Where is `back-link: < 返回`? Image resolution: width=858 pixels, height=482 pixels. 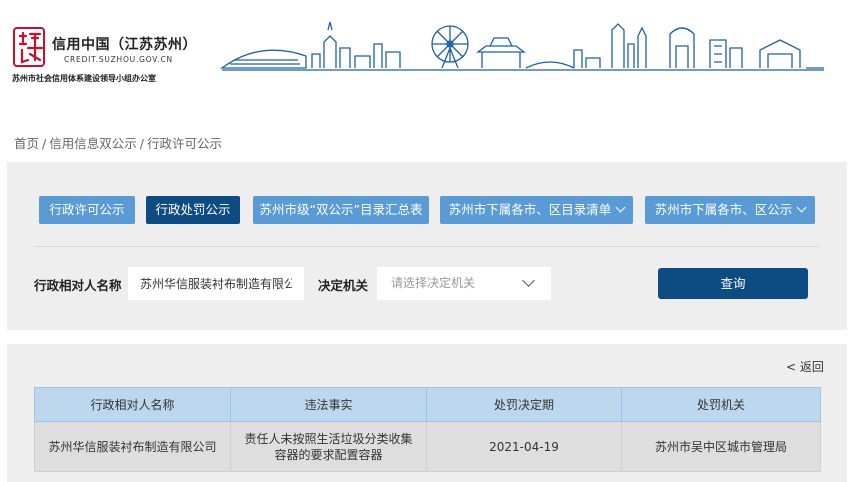
back-link: < 返回 is located at coordinates (805, 366).